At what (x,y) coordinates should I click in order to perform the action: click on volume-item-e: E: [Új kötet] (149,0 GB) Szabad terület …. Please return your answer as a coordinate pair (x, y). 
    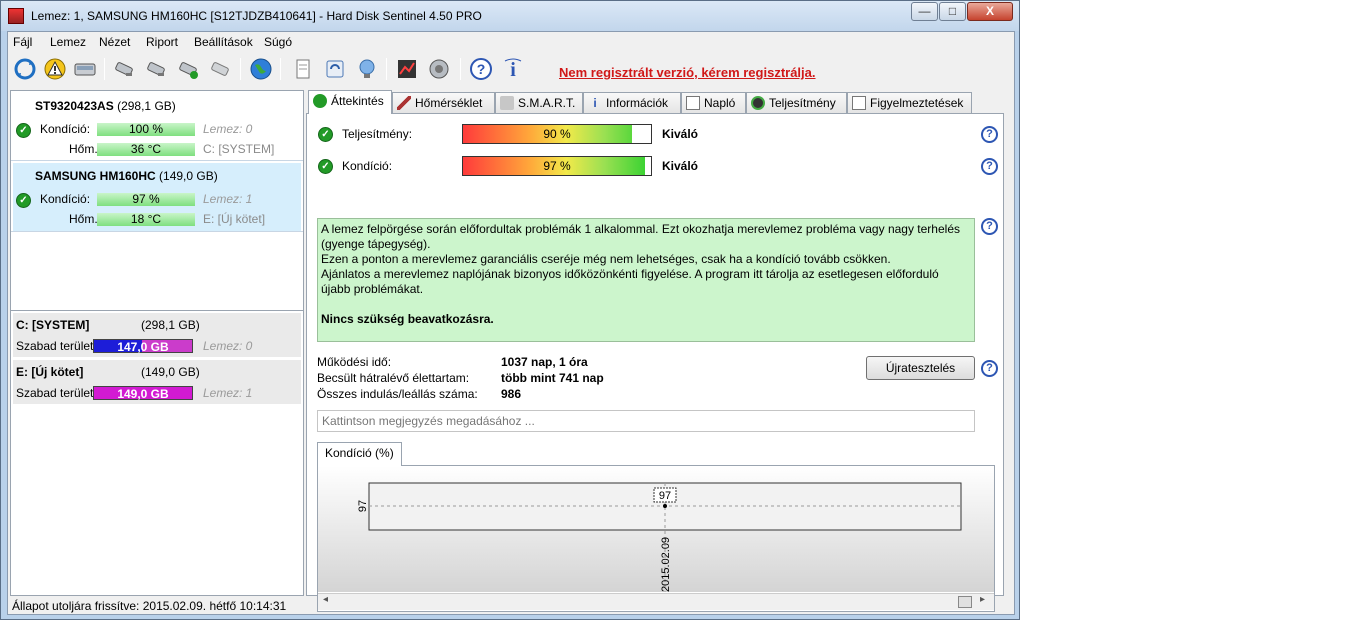
    Looking at the image, I should click on (157, 382).